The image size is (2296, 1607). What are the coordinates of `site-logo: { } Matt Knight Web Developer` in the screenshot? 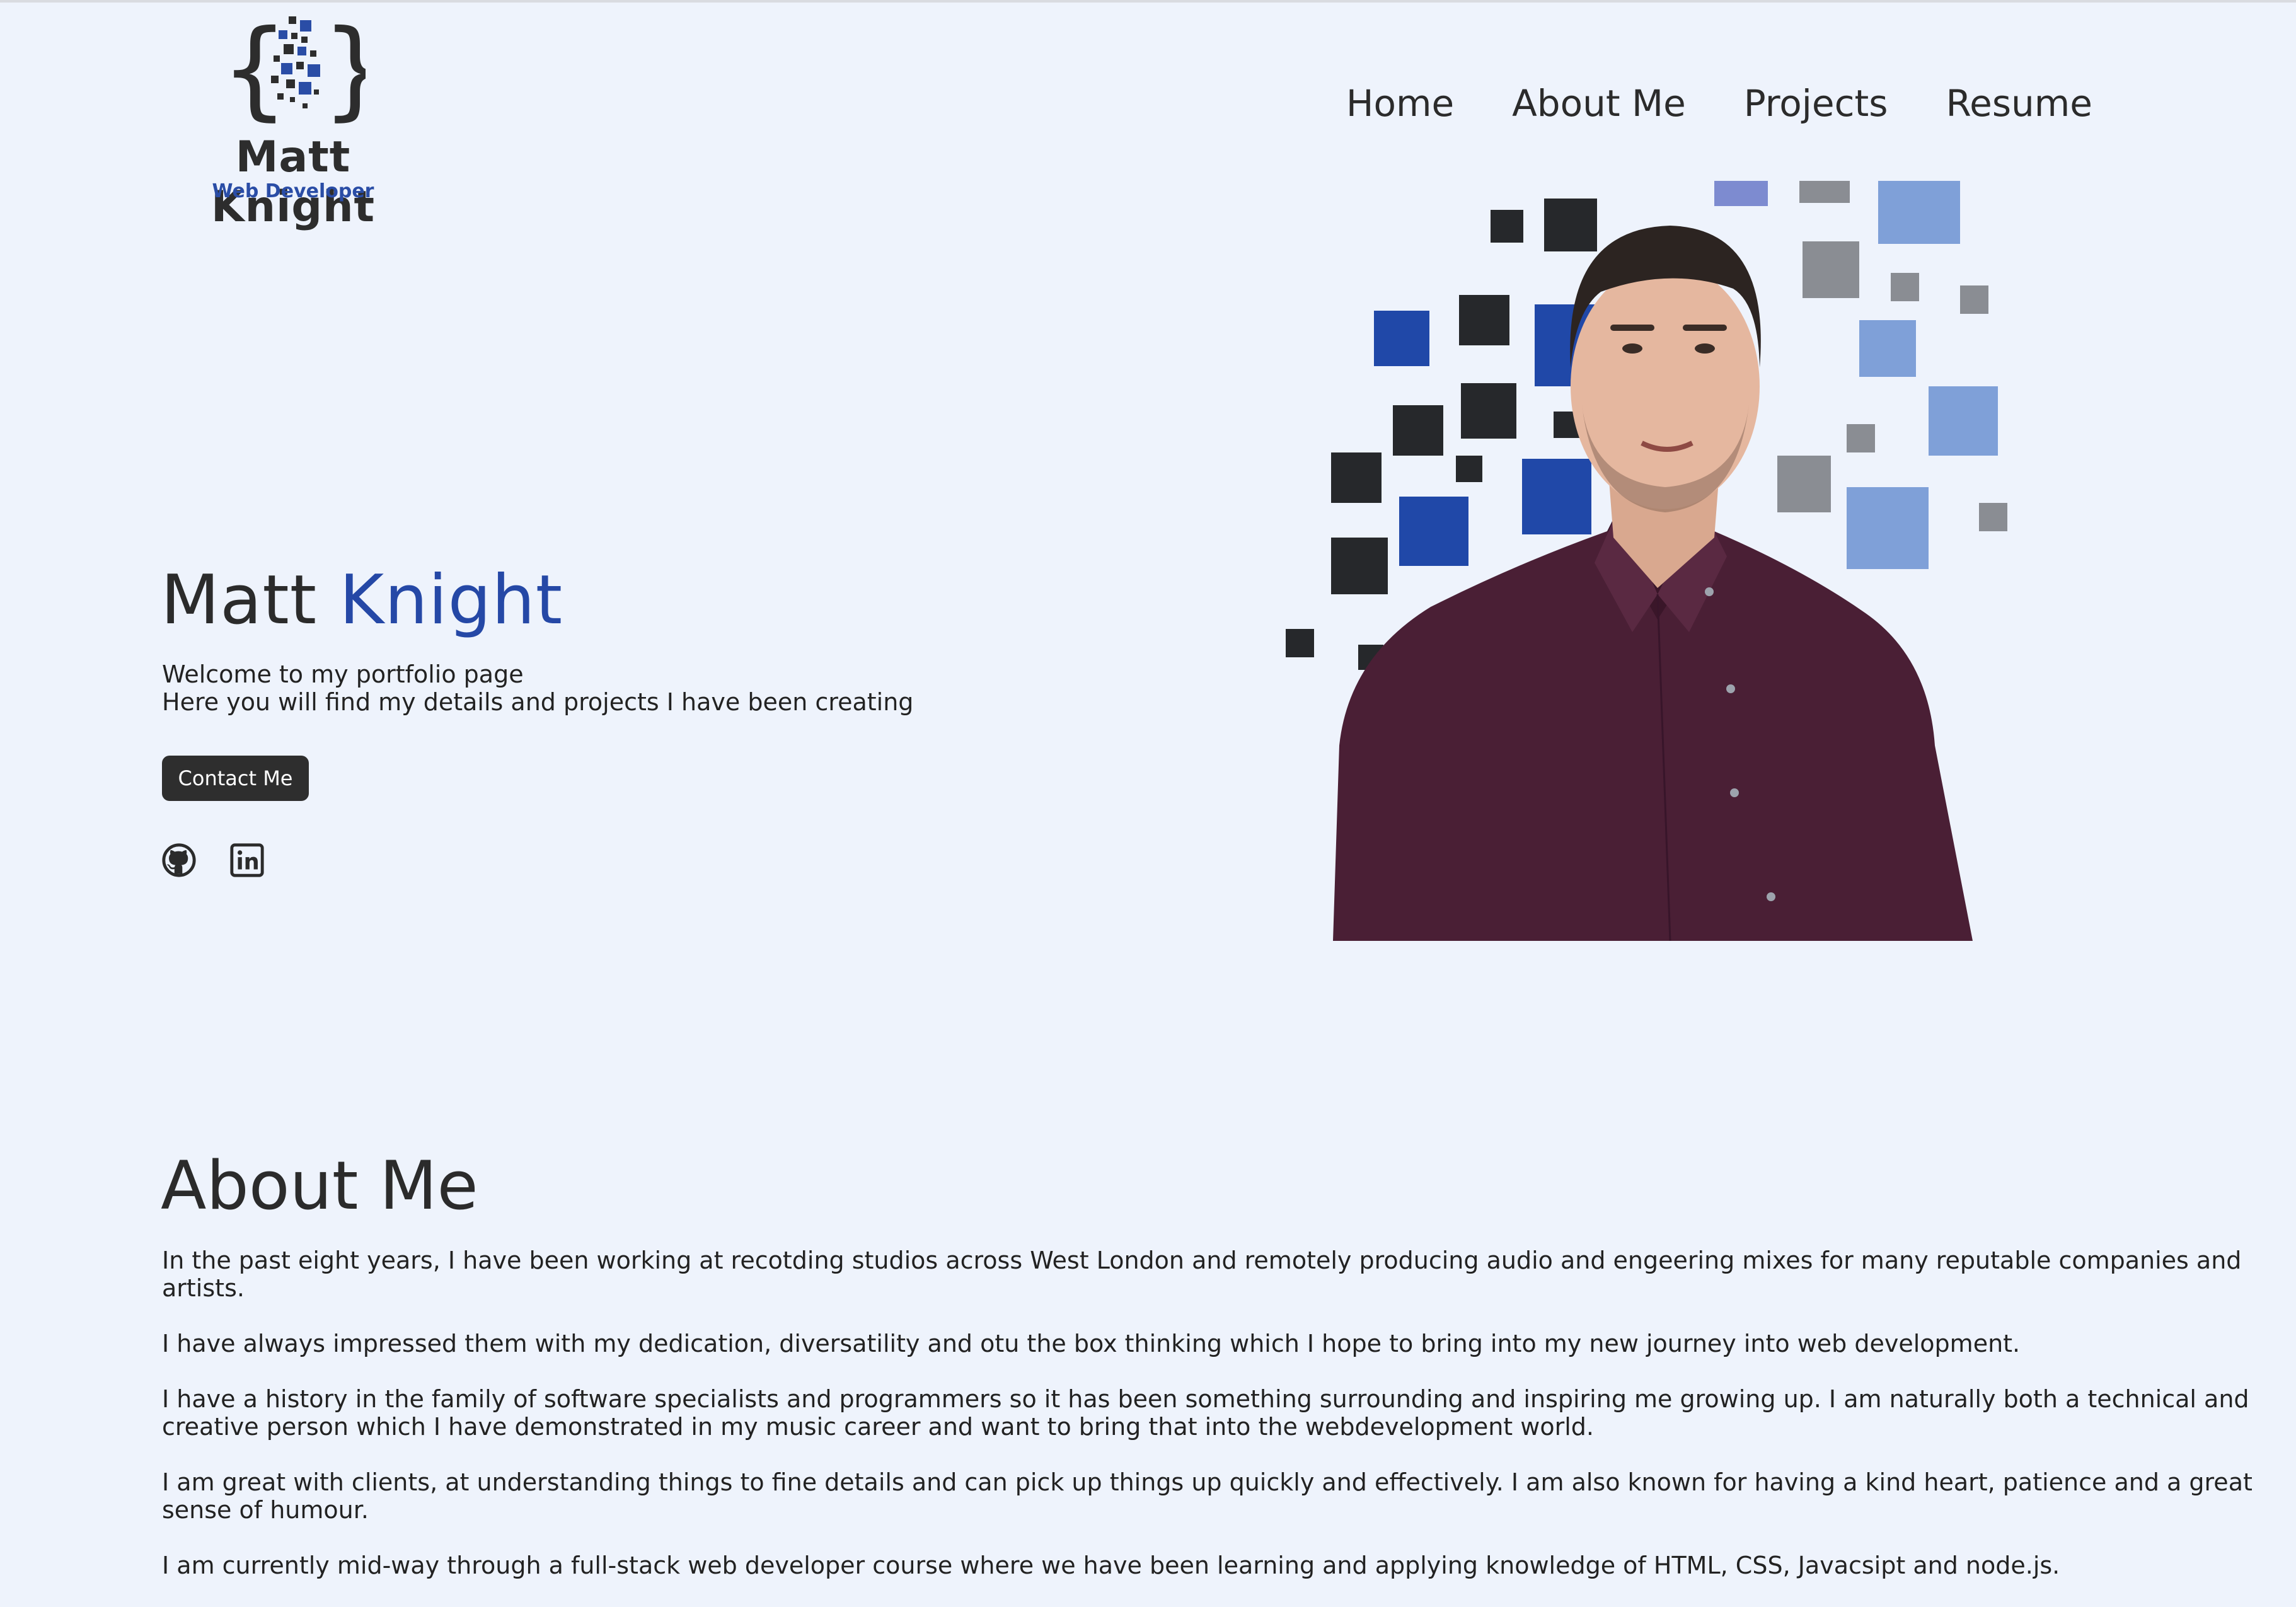 It's located at (293, 122).